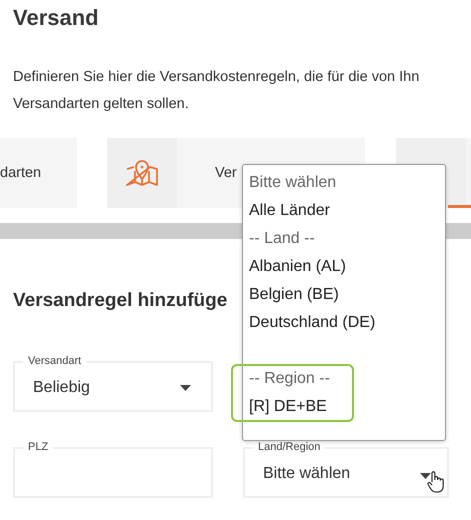 The width and height of the screenshot is (471, 520). Describe the element at coordinates (344, 295) in the screenshot. I see `dropdown-option: Belgien (BE)` at that location.